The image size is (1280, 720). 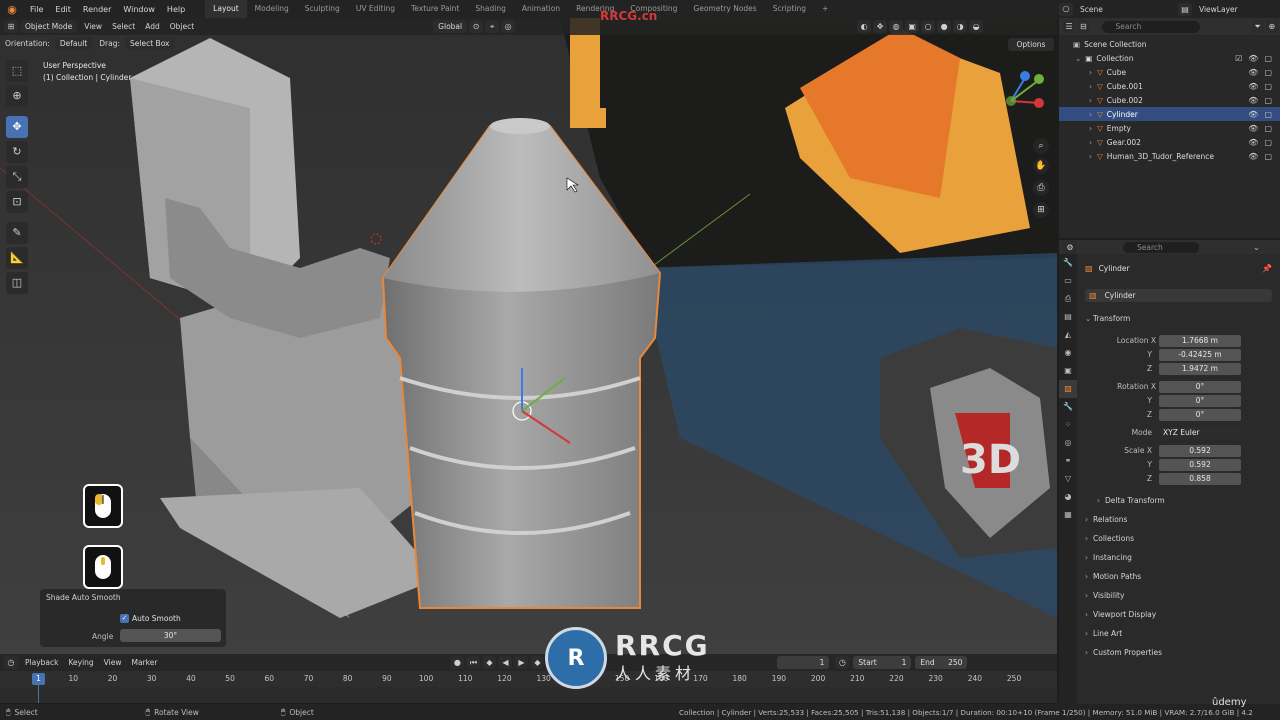 What do you see at coordinates (17, 233) in the screenshot?
I see `annotate-tool-icon: ✎` at bounding box center [17, 233].